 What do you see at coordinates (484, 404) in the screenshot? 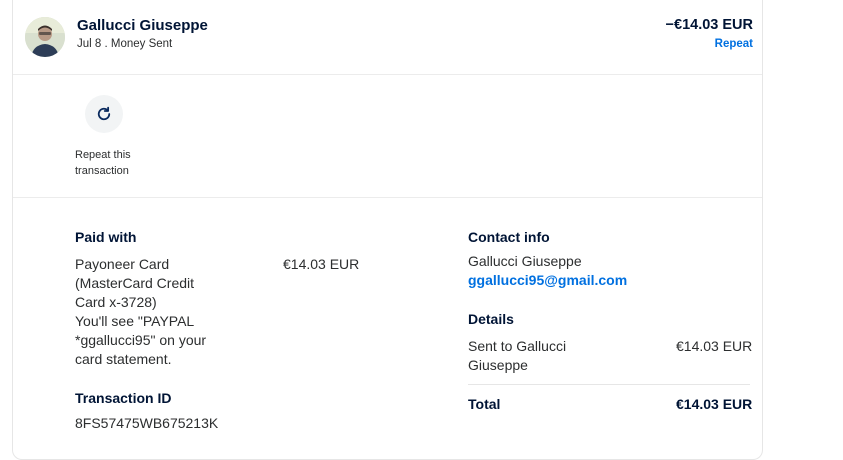
I see `total-label: Total` at bounding box center [484, 404].